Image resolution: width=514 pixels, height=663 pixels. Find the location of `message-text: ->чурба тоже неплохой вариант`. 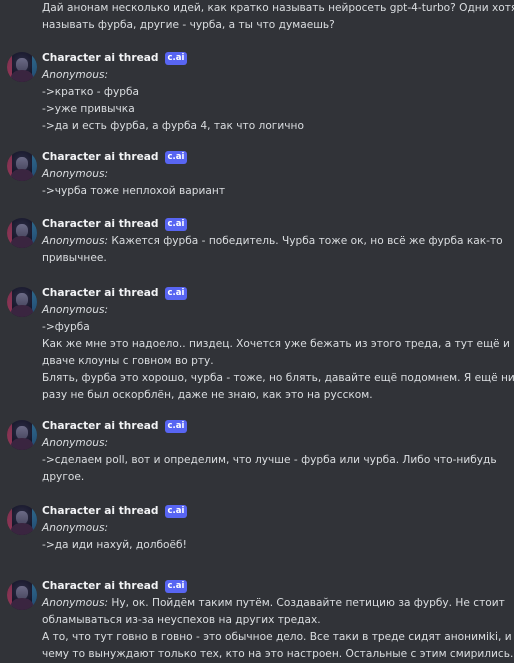

message-text: ->чурба тоже неплохой вариант is located at coordinates (133, 191).